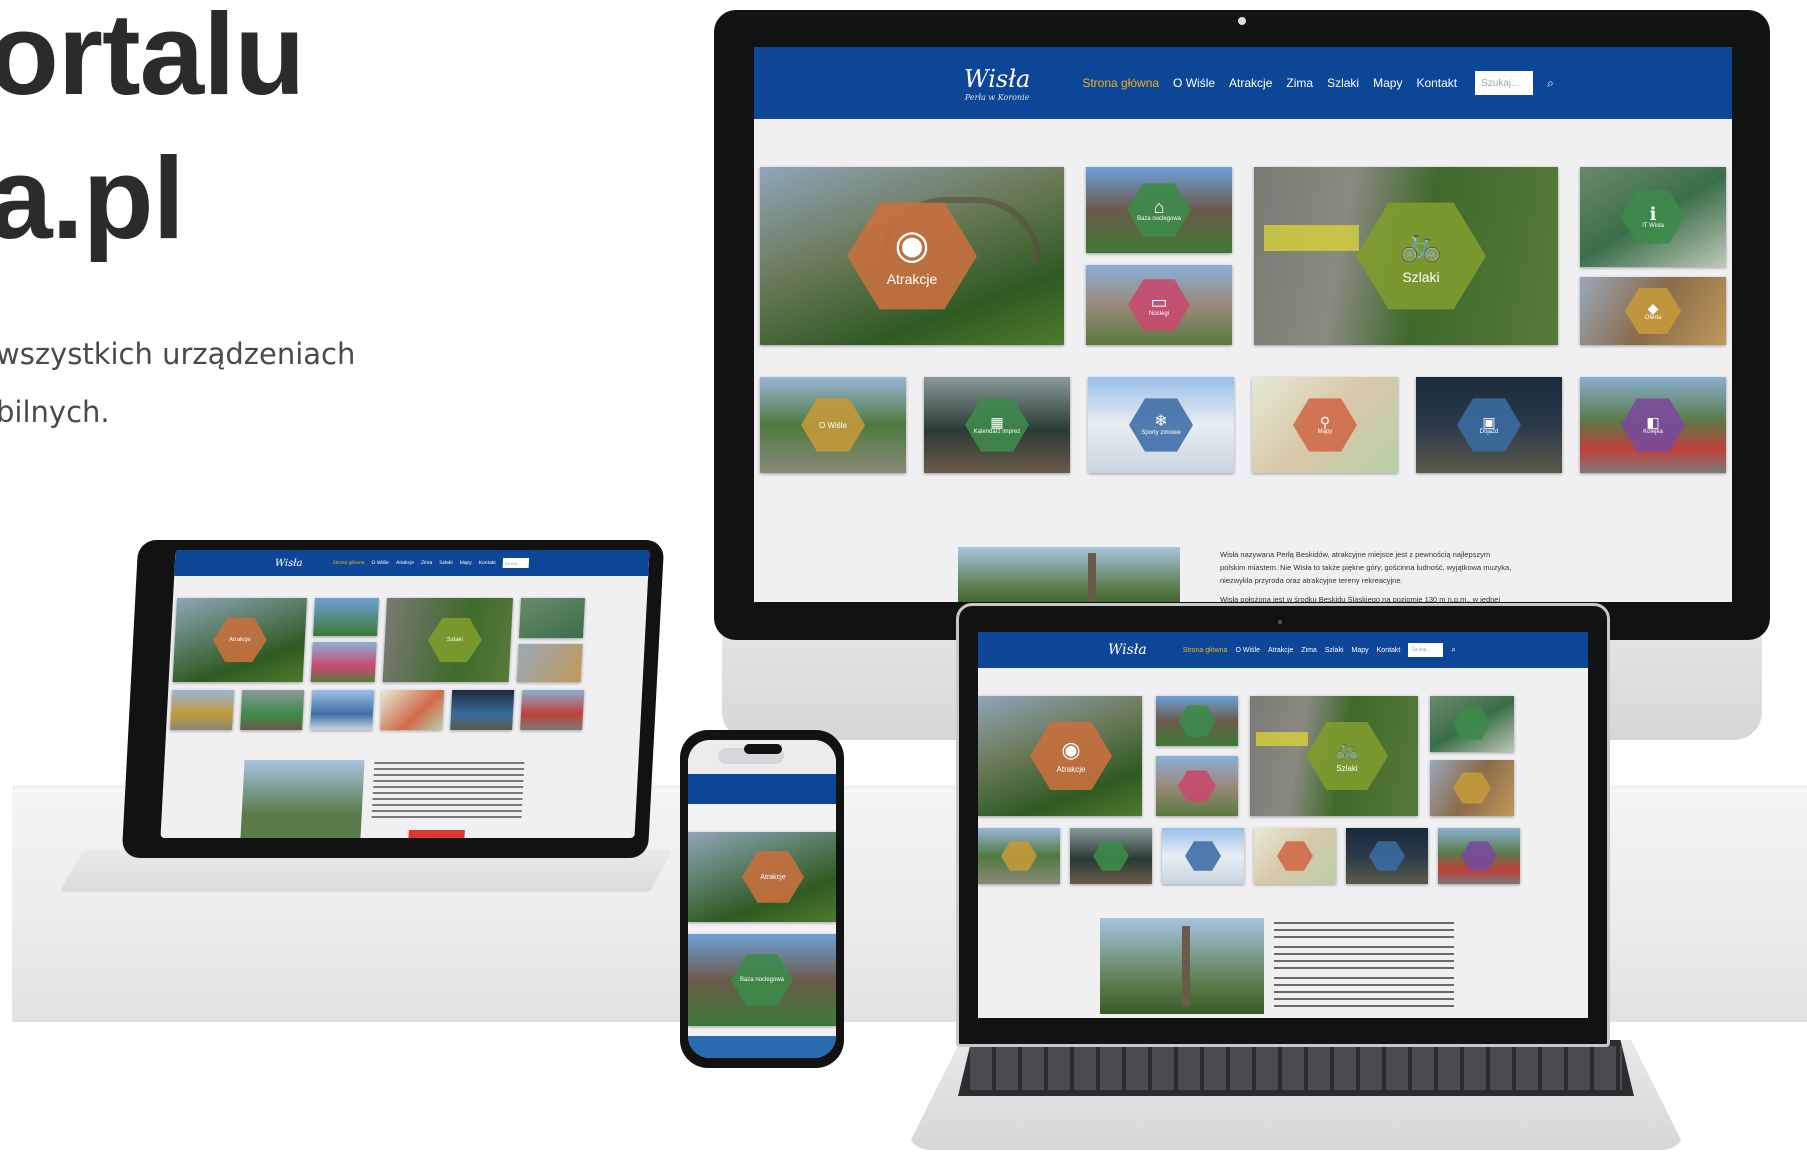 The height and width of the screenshot is (1155, 1807). Describe the element at coordinates (455, 640) in the screenshot. I see `tablet-hex-szlaki: Szlaki` at that location.